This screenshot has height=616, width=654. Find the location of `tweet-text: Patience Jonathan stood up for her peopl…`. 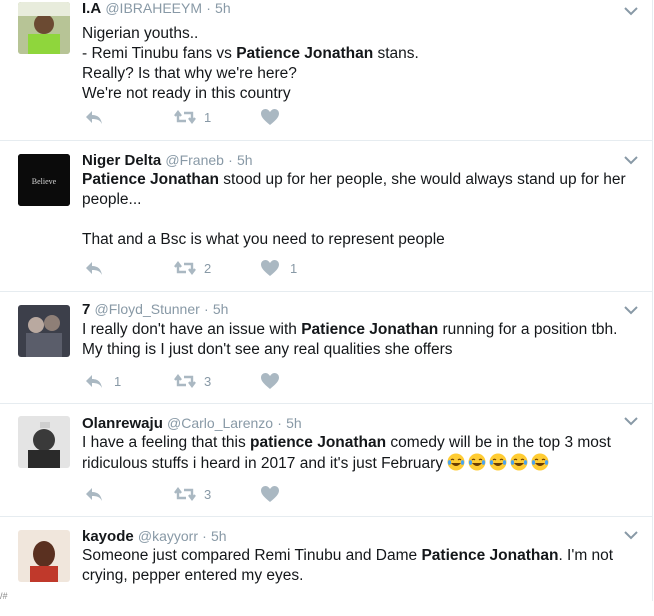

tweet-text: Patience Jonathan stood up for her peopl… is located at coordinates (362, 210).